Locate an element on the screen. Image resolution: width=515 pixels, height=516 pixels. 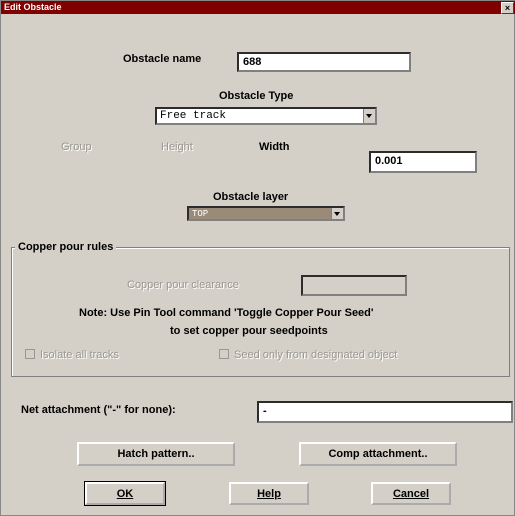
ok-button-label: OK is located at coordinates (125, 494).